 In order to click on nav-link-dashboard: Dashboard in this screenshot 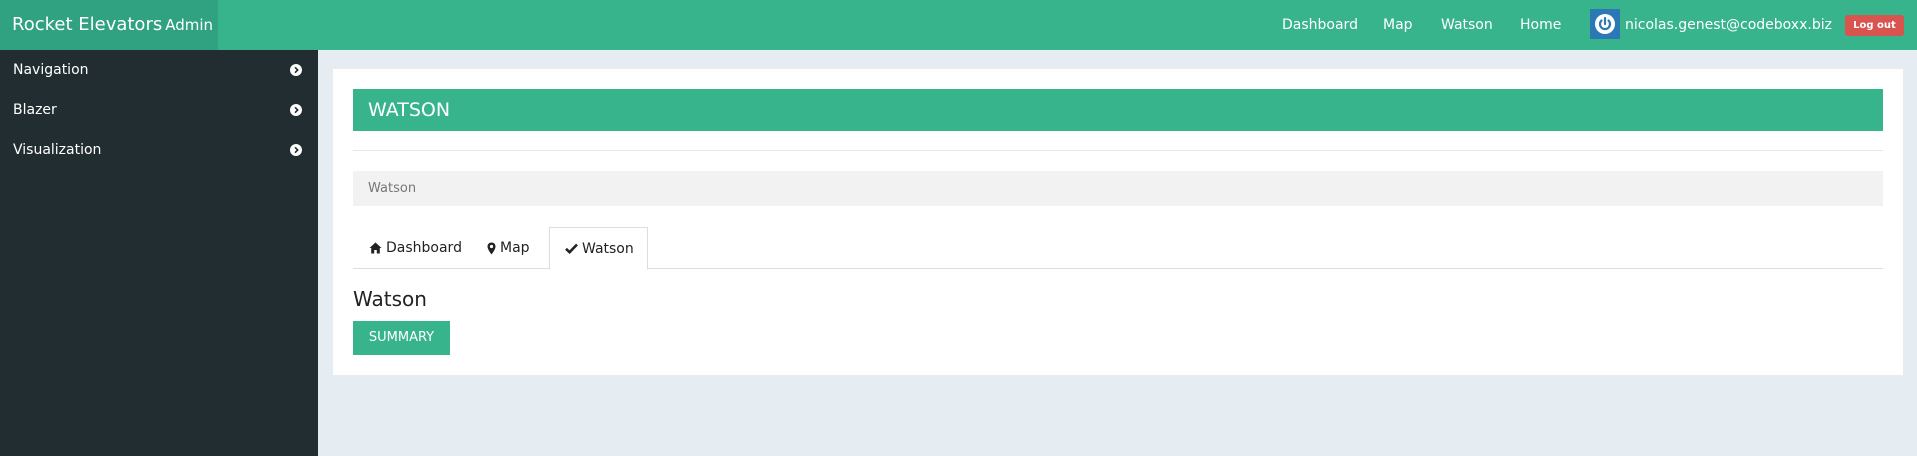, I will do `click(1320, 25)`.